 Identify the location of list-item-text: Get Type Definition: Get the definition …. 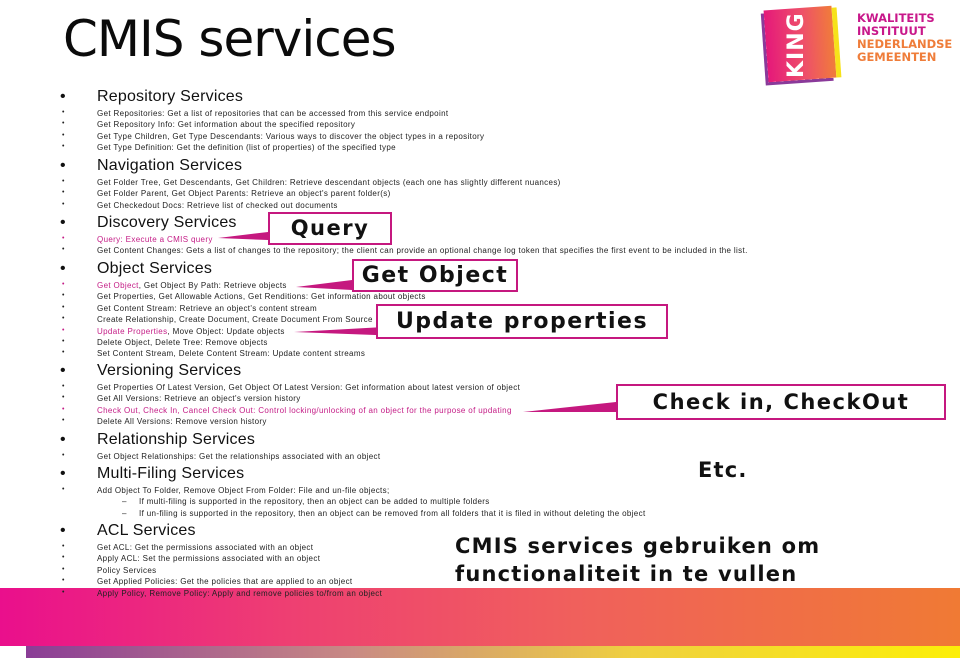
(246, 148).